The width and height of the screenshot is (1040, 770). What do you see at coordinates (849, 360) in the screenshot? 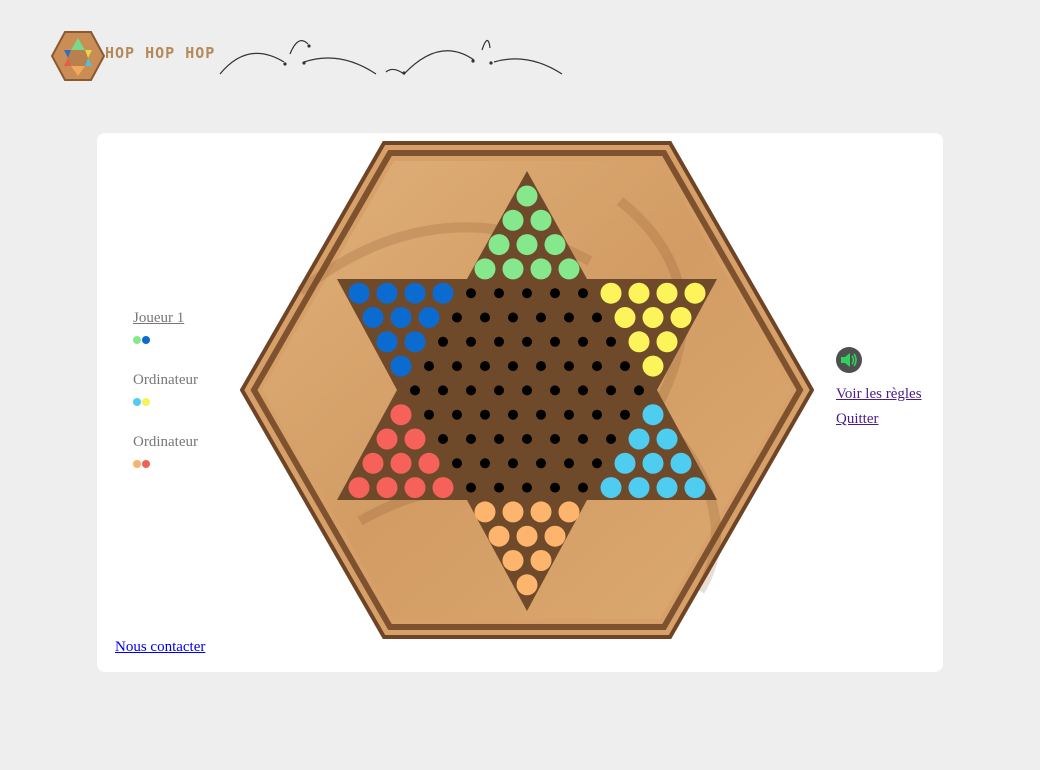
I see `speaker-icon` at bounding box center [849, 360].